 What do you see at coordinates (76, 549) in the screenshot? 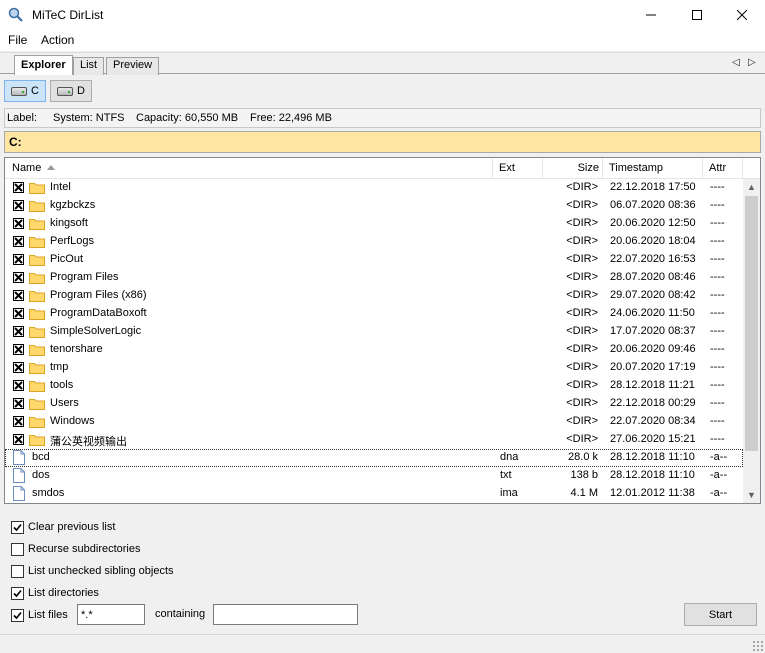
I see `recurse-option: Recurse subdirectories` at bounding box center [76, 549].